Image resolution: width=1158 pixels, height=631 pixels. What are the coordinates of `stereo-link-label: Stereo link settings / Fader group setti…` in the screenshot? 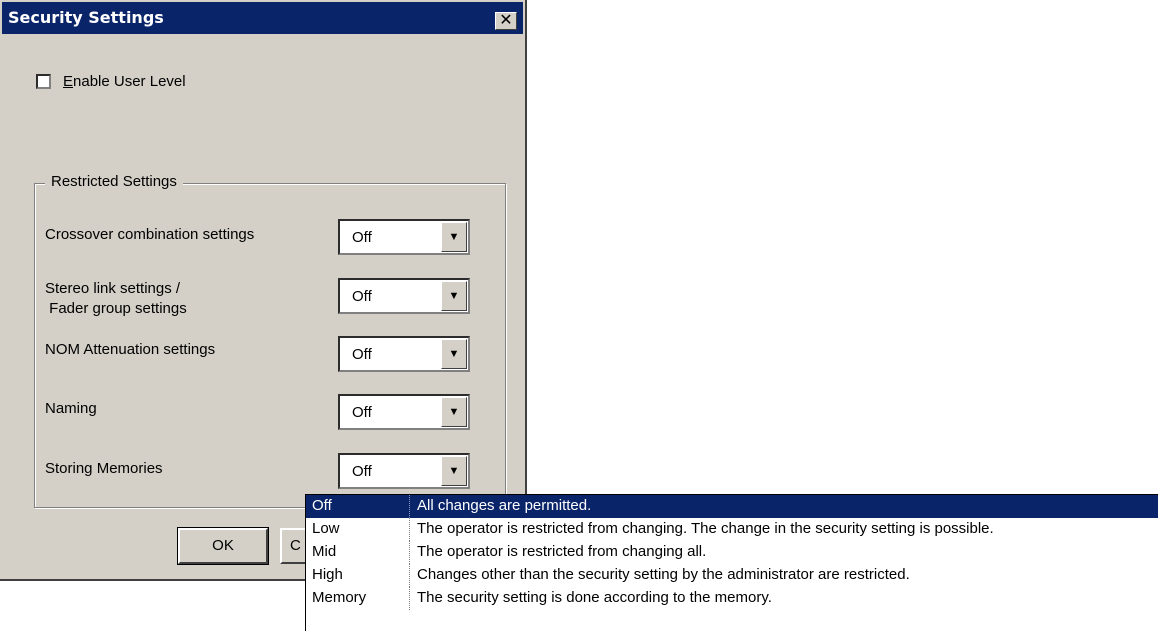 It's located at (116, 298).